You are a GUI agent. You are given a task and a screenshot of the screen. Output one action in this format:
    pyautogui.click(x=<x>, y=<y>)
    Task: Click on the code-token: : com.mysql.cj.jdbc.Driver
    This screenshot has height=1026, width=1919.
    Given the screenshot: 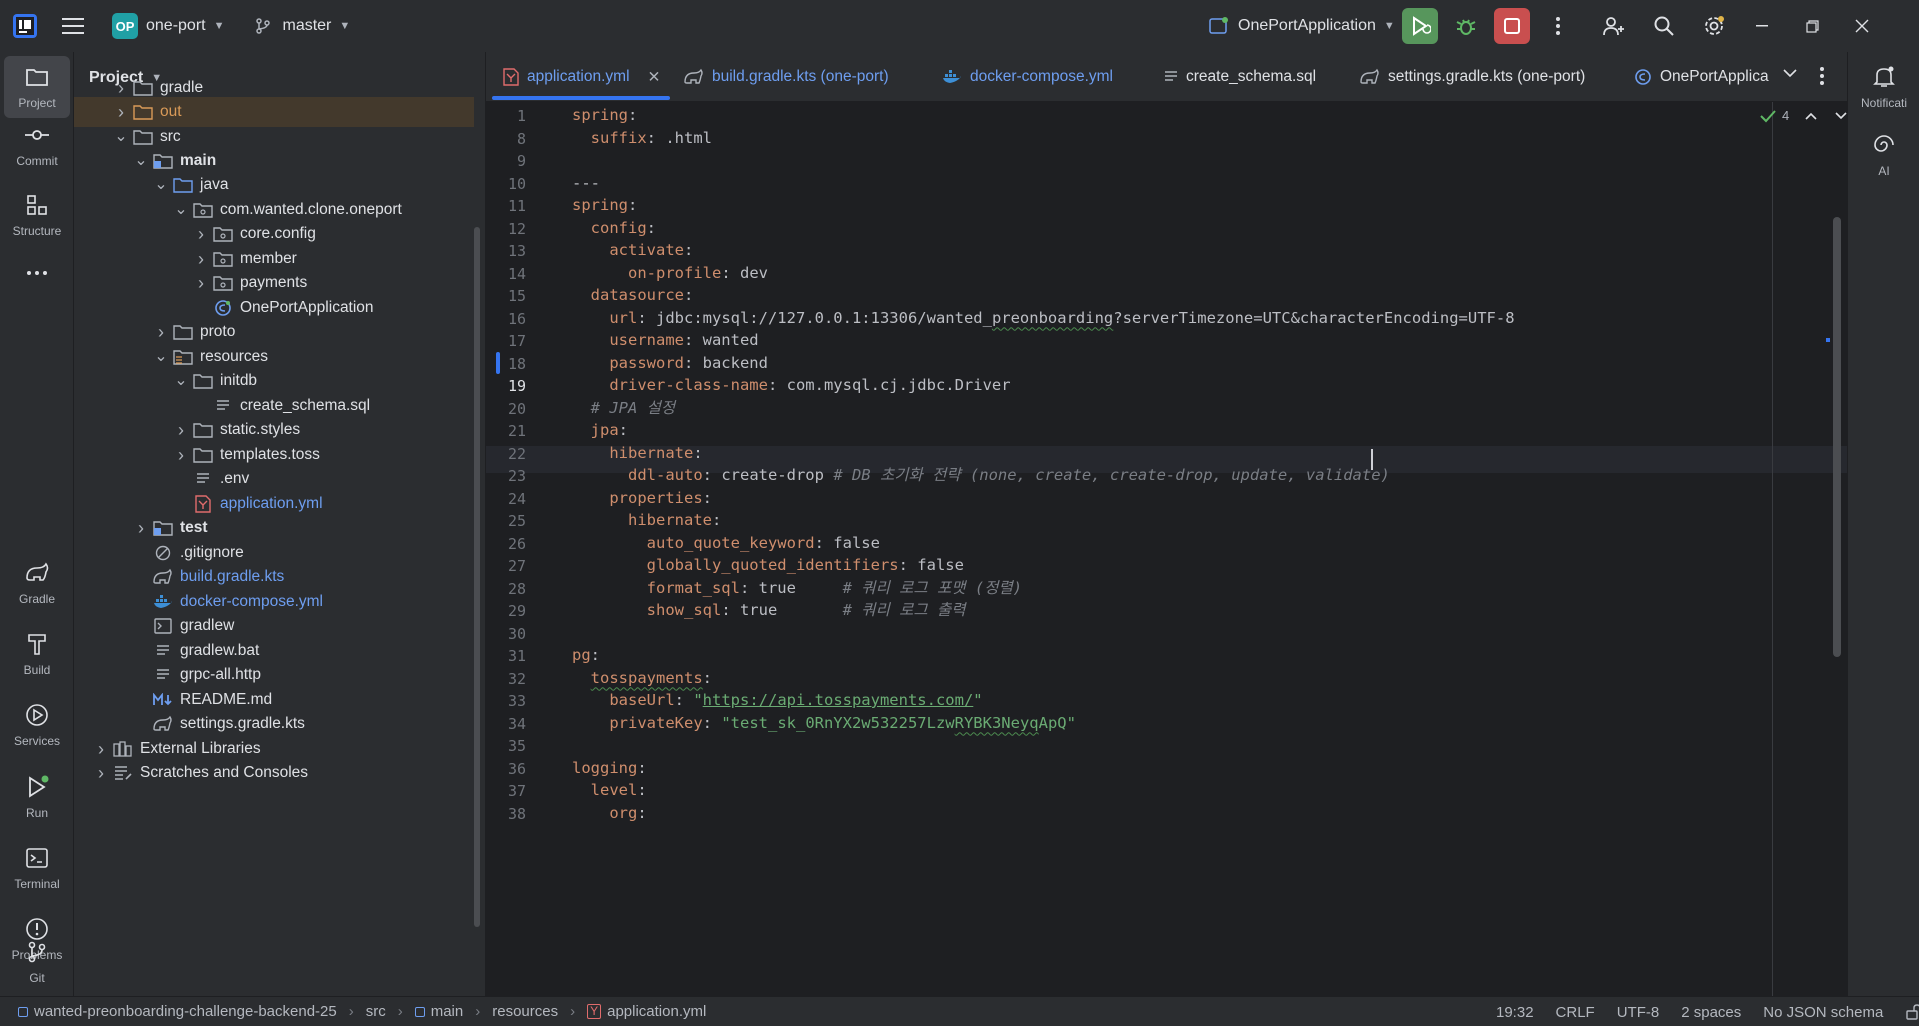 What is the action you would take?
    pyautogui.click(x=889, y=385)
    